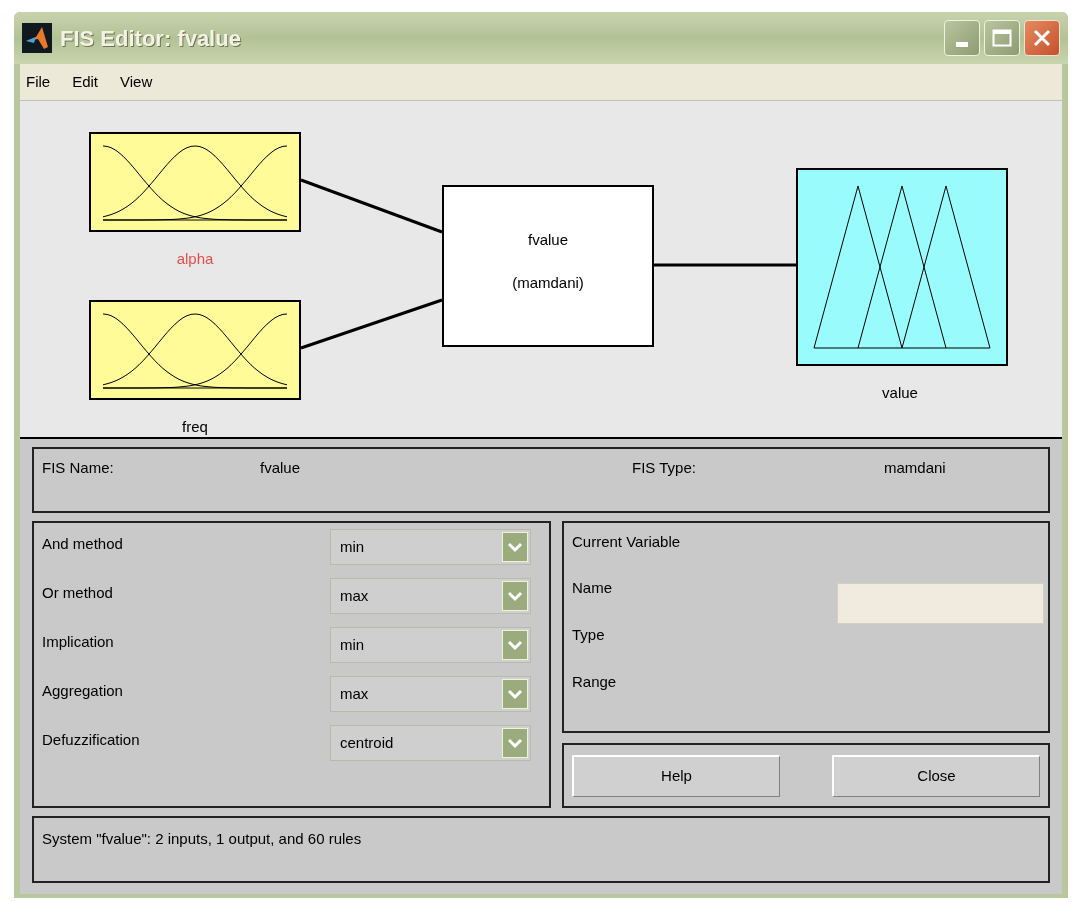 This screenshot has height=902, width=1078. I want to click on window-title: FIS Editor: fvalue, so click(150, 38).